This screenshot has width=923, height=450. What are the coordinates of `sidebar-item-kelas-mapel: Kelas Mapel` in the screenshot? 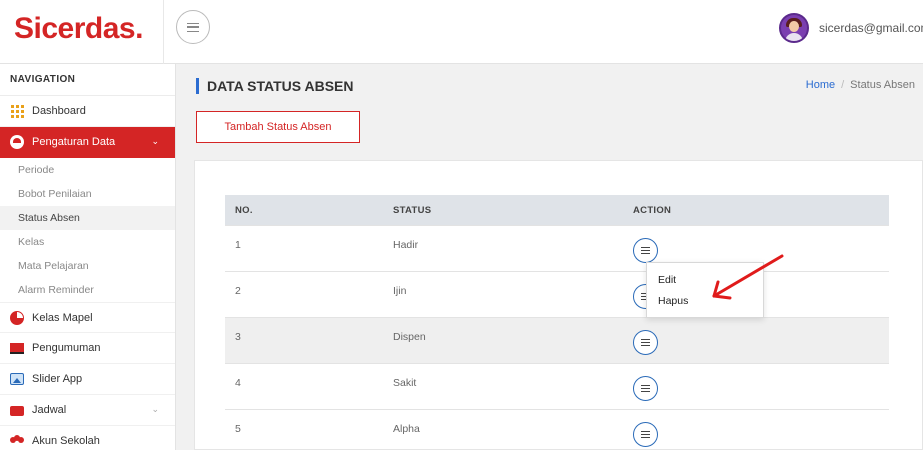 It's located at (87, 317).